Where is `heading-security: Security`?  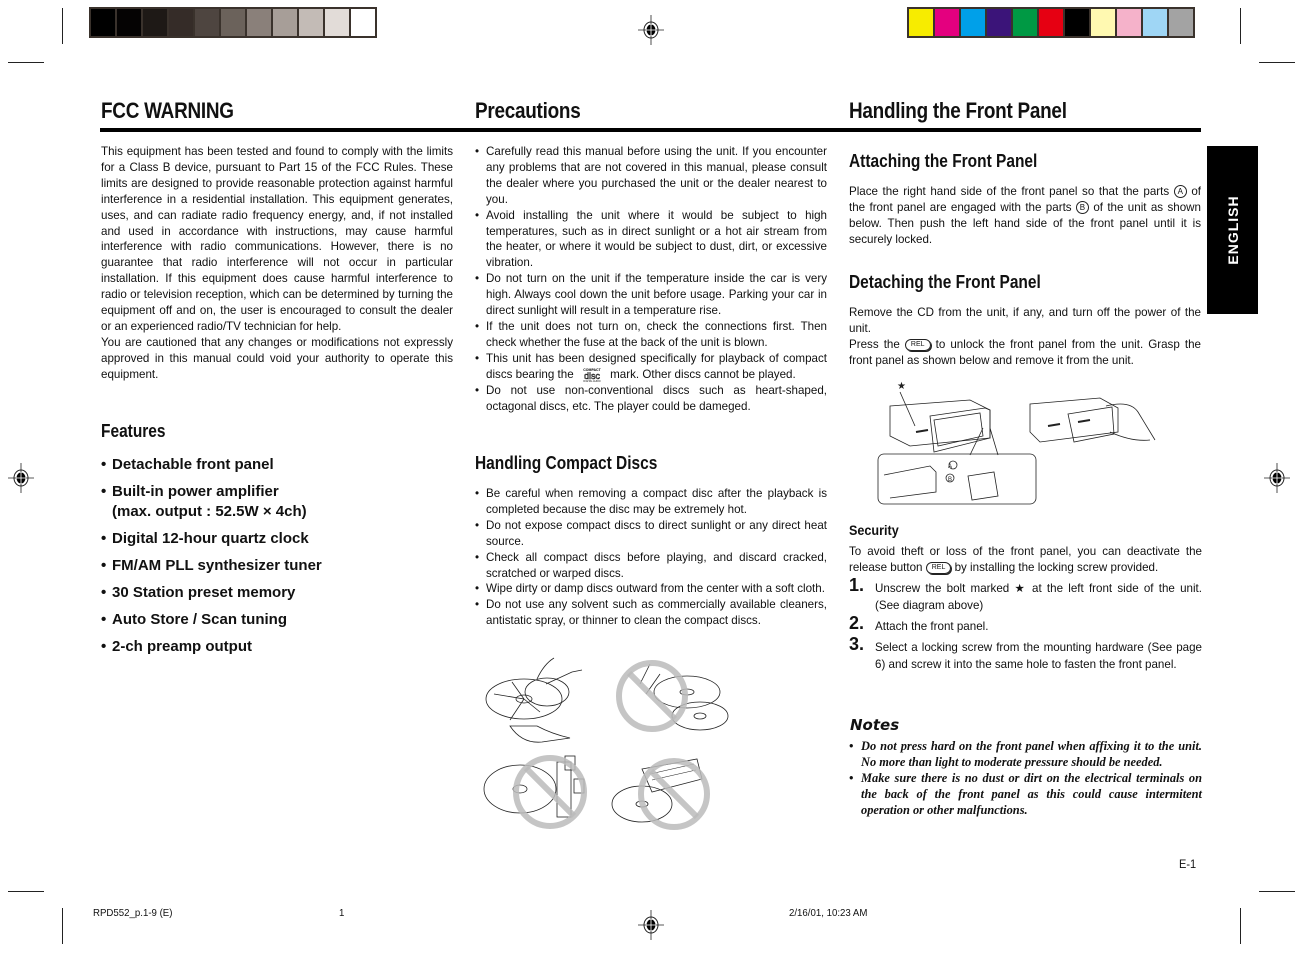 heading-security: Security is located at coordinates (874, 530).